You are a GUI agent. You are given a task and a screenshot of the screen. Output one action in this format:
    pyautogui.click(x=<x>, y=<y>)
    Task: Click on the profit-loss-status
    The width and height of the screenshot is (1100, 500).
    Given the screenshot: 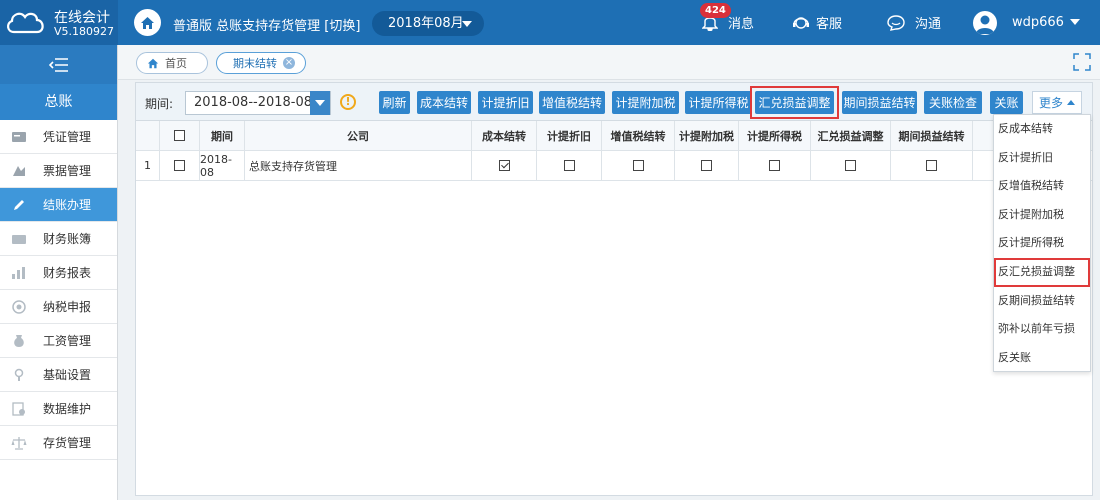 What is the action you would take?
    pyautogui.click(x=932, y=165)
    